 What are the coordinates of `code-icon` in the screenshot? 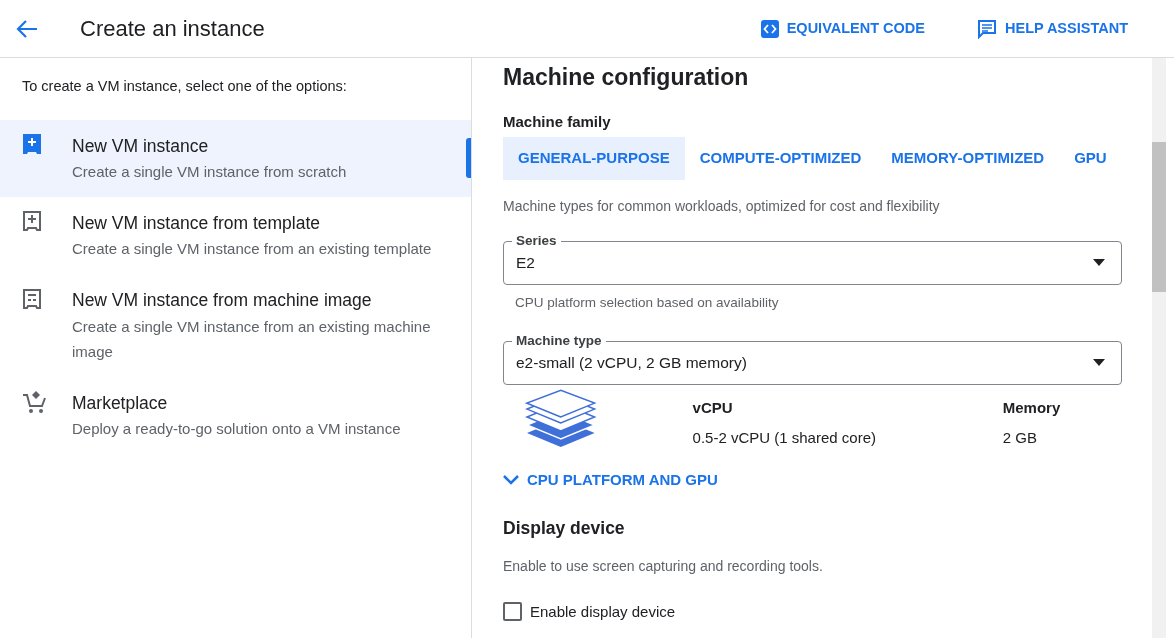 It's located at (769, 28).